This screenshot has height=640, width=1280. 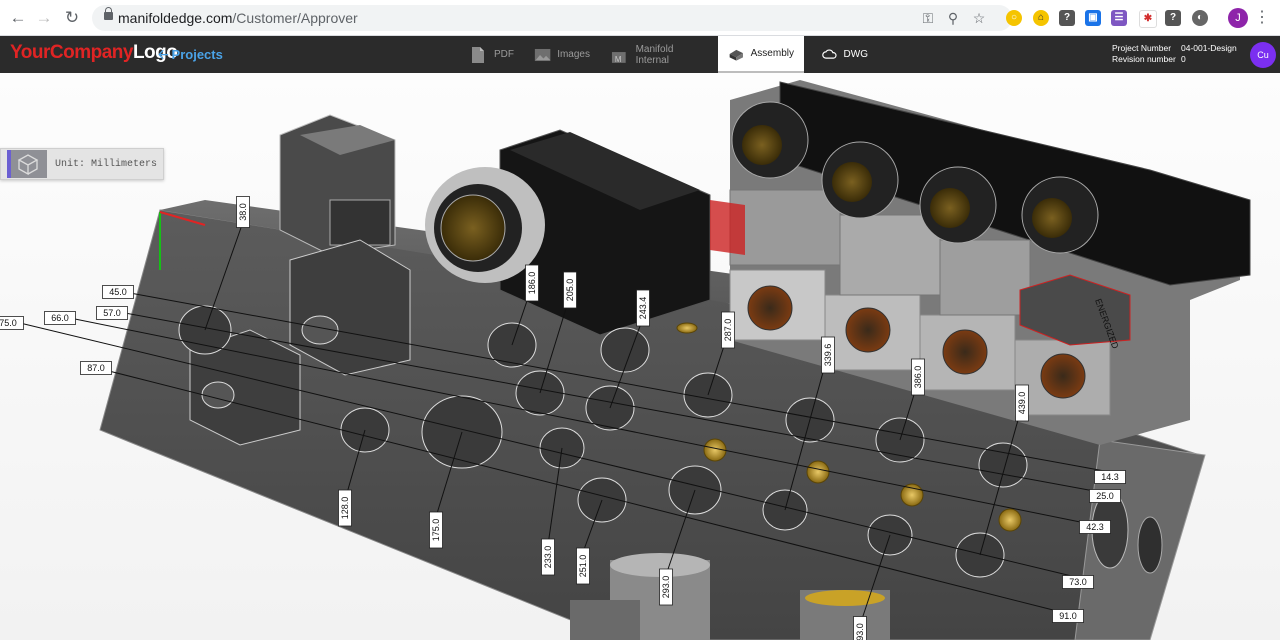 I want to click on extension-home-icon: ⌂, so click(x=1041, y=18).